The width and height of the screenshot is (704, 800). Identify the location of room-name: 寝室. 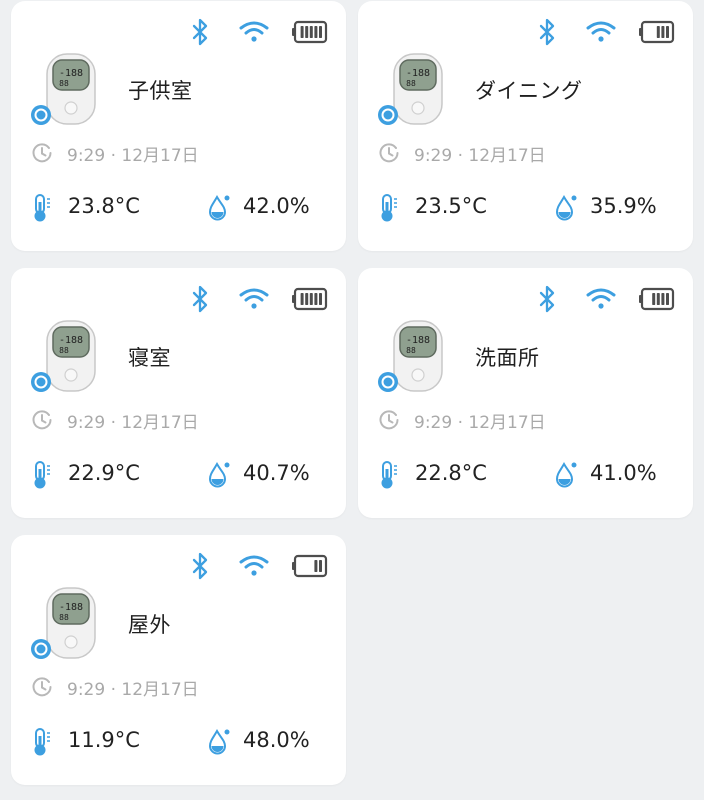
(149, 358).